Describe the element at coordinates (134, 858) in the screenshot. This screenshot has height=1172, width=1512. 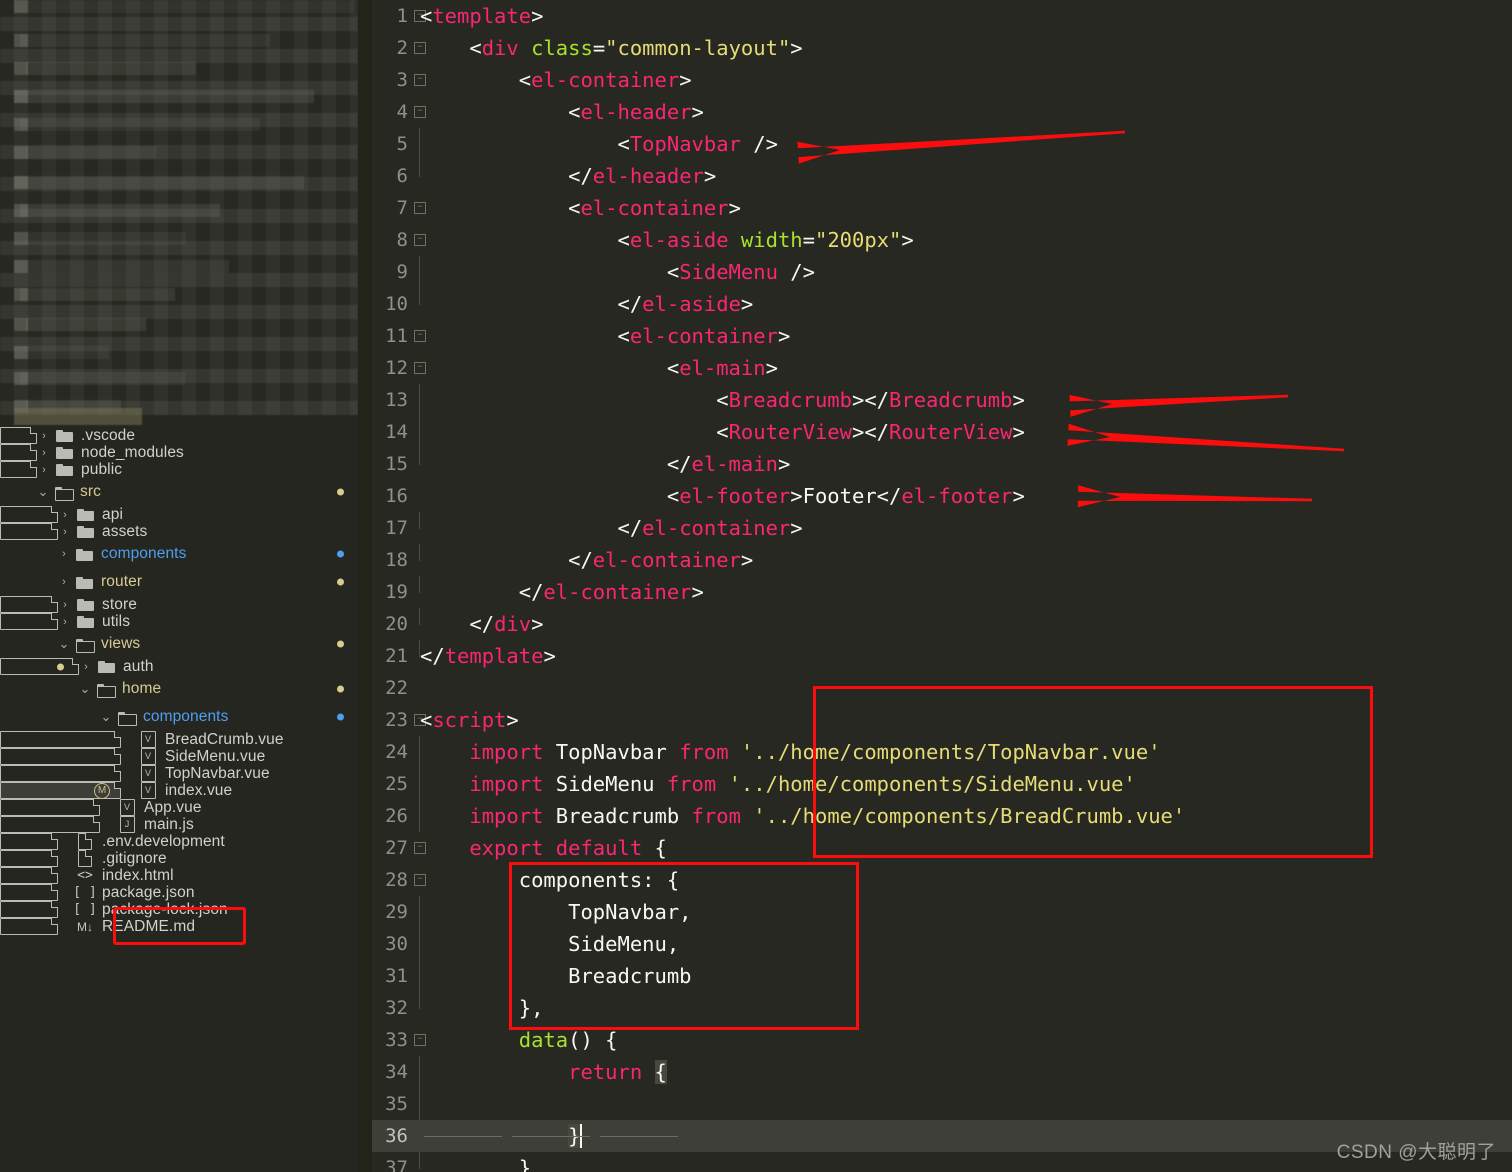
I see `tree-item-label: .gitignore` at that location.